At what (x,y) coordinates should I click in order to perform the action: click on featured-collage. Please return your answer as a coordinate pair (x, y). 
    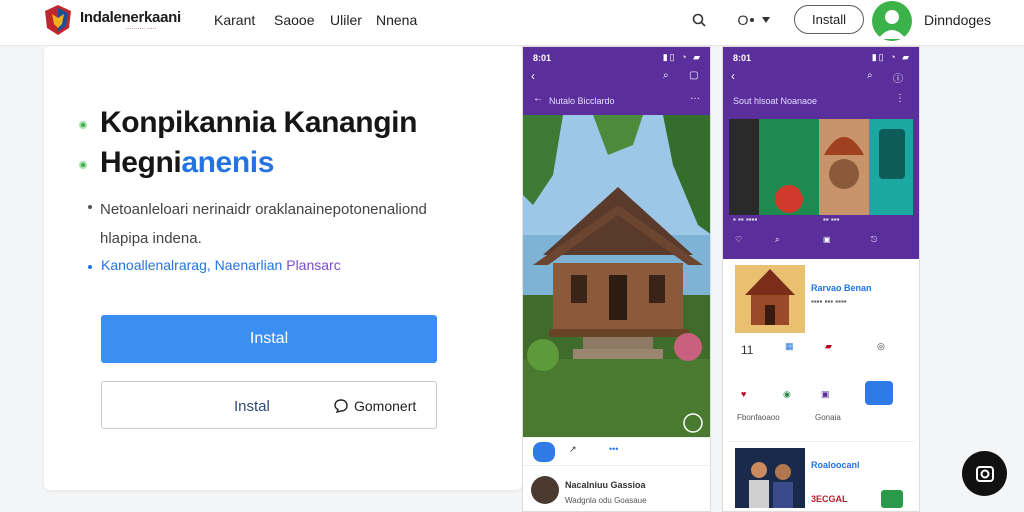
    Looking at the image, I should click on (821, 167).